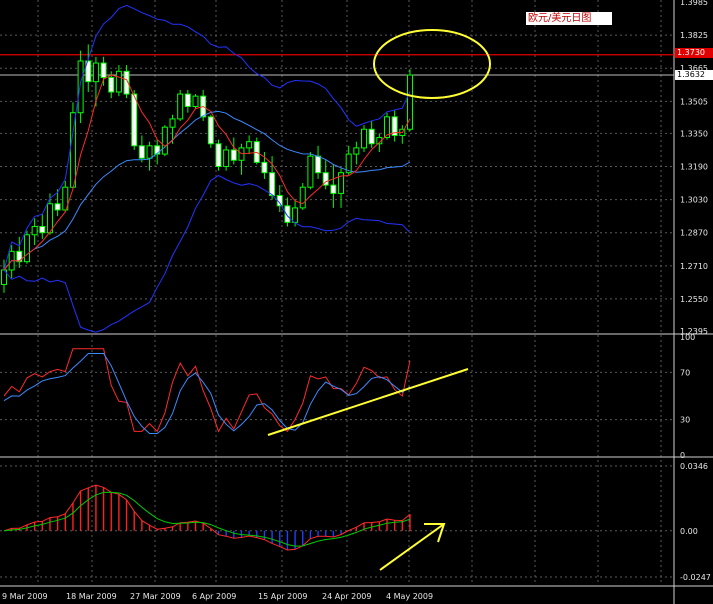 This screenshot has width=713, height=604. Describe the element at coordinates (685, 372) in the screenshot. I see `rsi-tick-label: 70` at that location.